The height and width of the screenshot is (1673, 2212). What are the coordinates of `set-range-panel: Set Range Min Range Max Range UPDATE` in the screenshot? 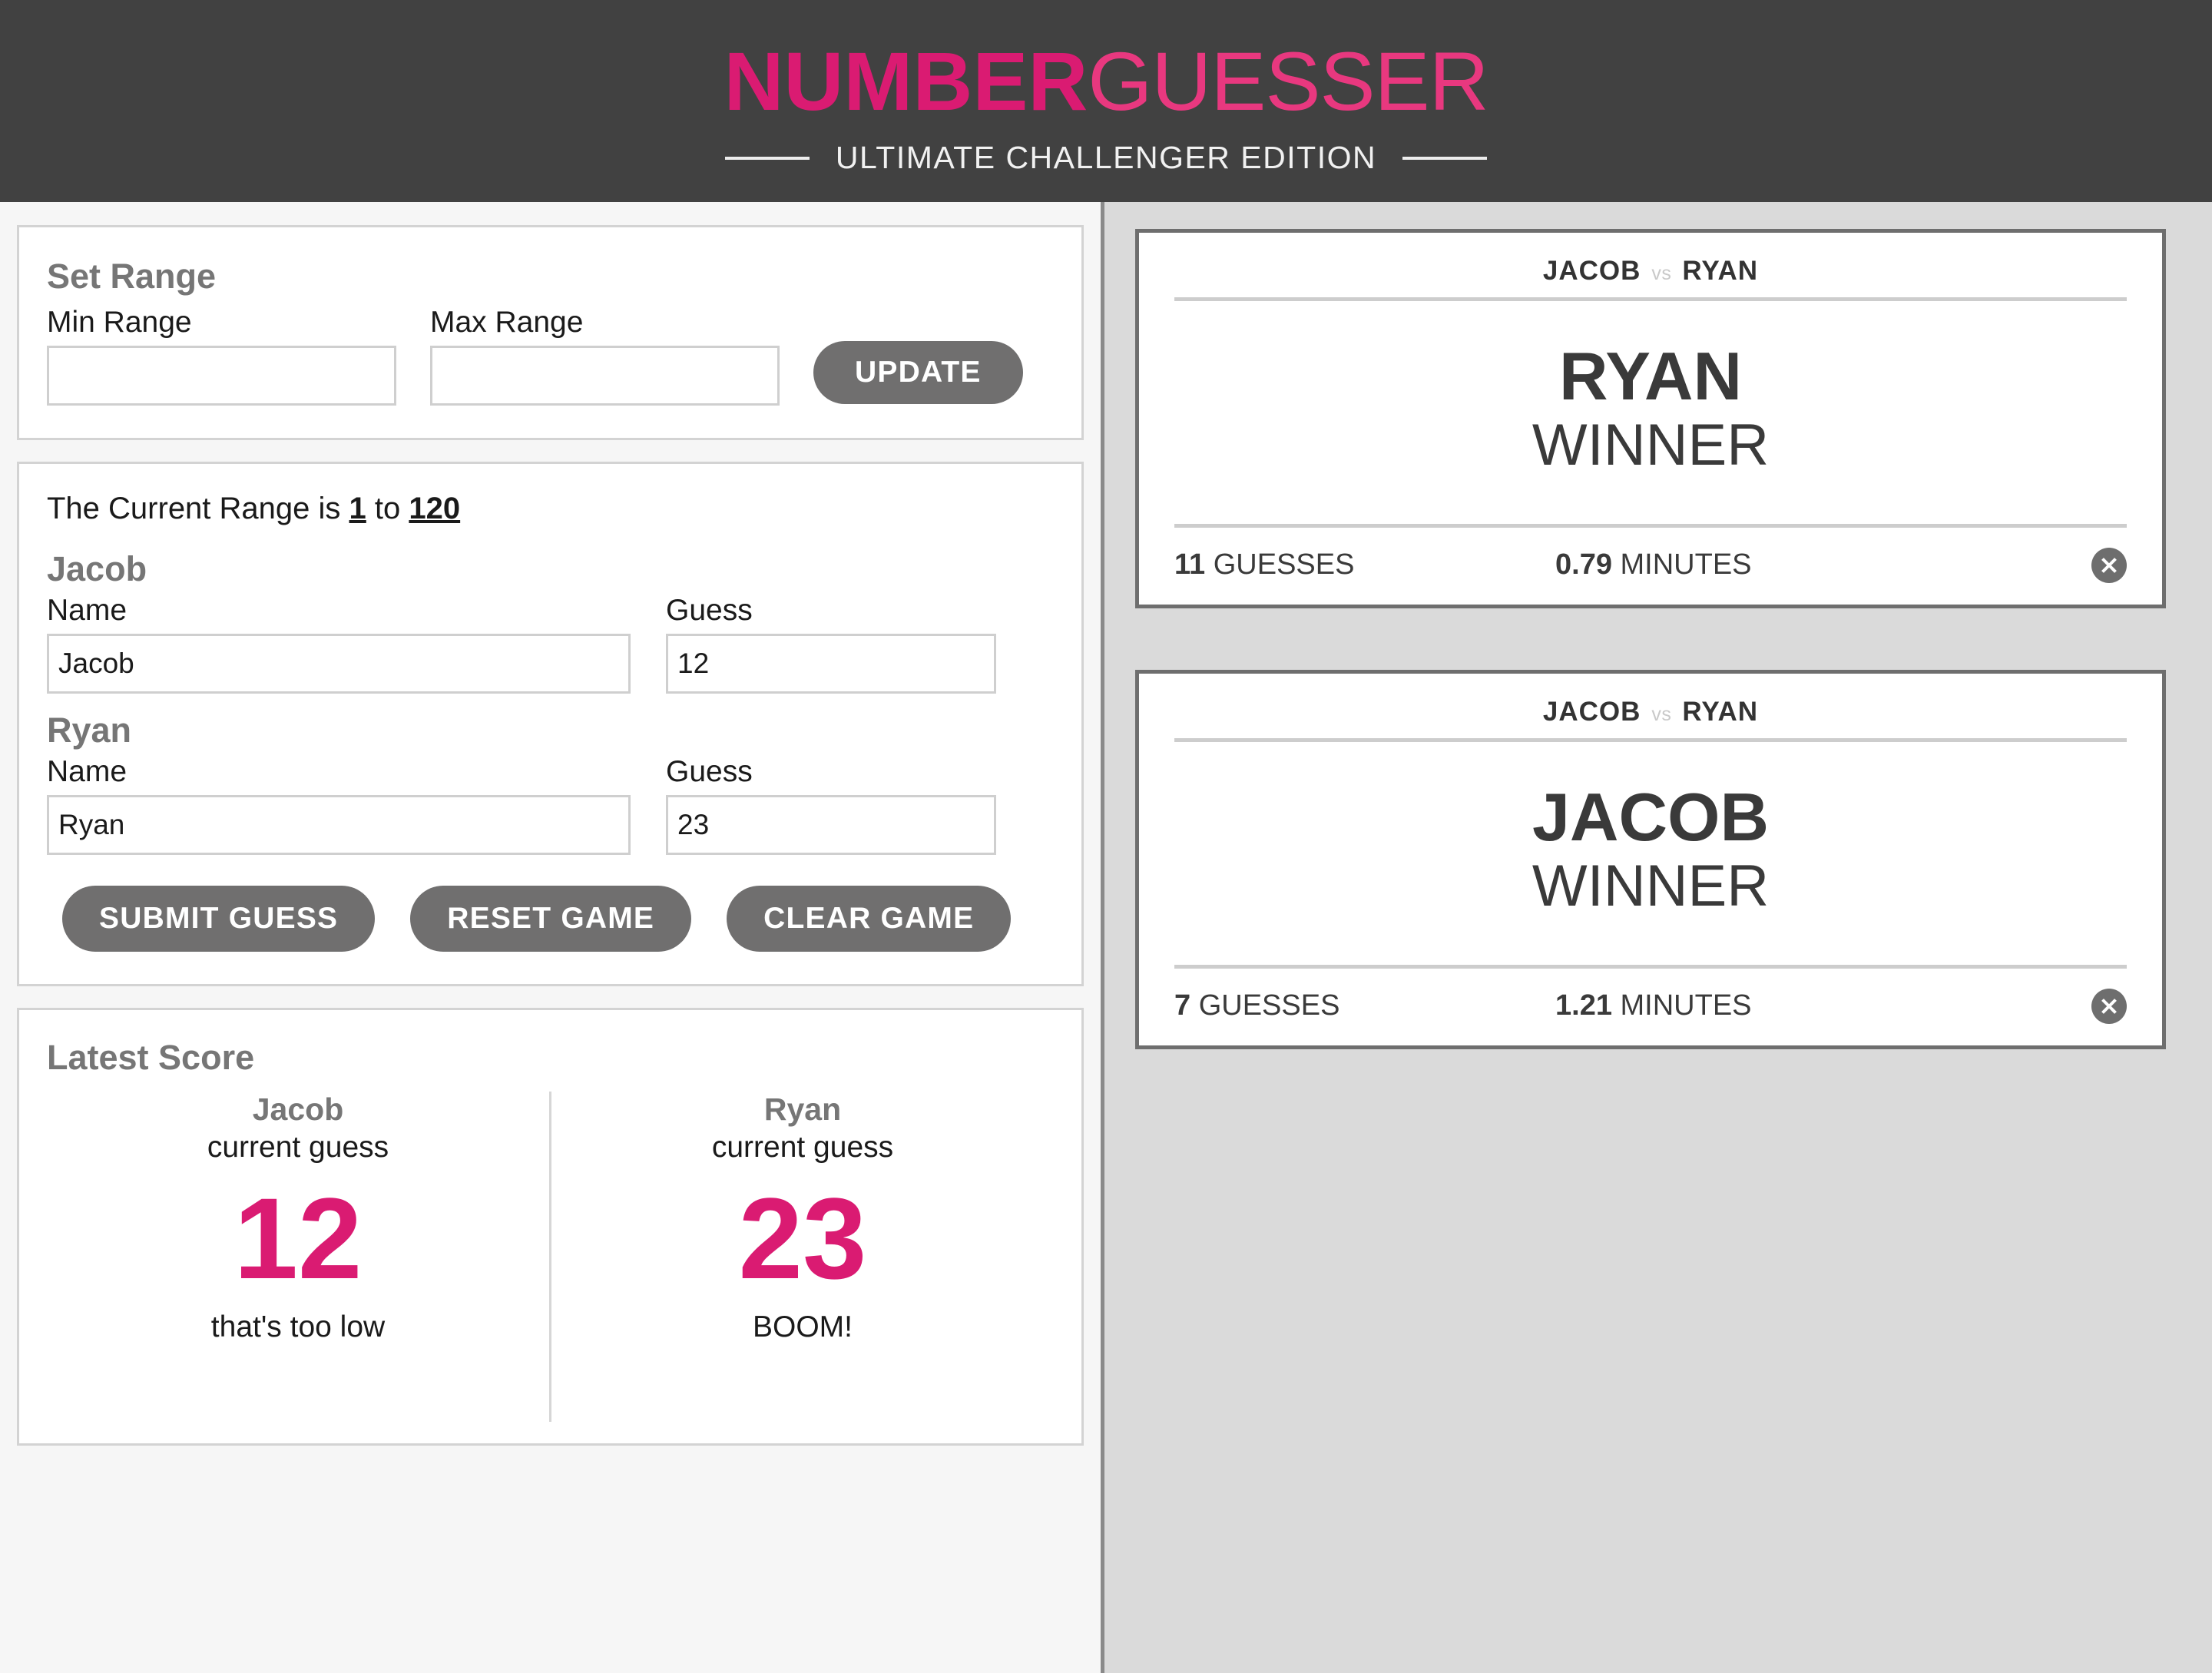 It's located at (550, 332).